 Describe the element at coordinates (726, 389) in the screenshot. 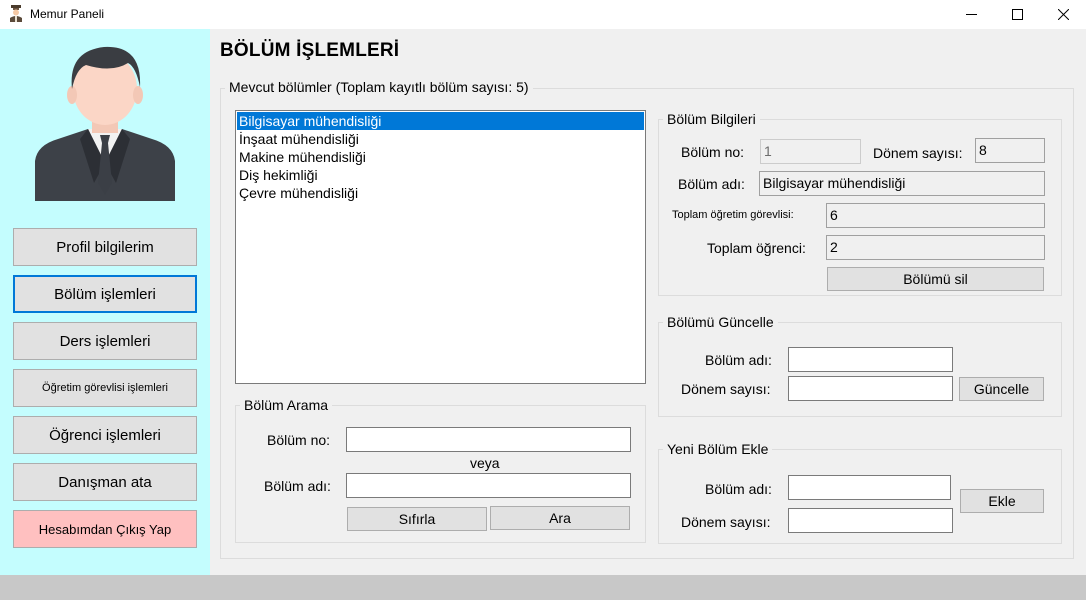

I see `update-term-label: Dönem sayısı:` at that location.